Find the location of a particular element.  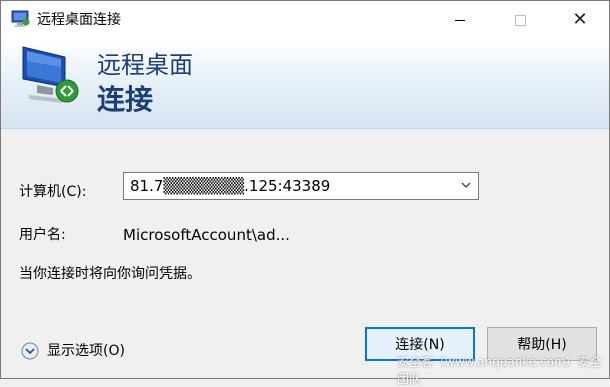

window-title: 远程桌面连接 is located at coordinates (79, 20).